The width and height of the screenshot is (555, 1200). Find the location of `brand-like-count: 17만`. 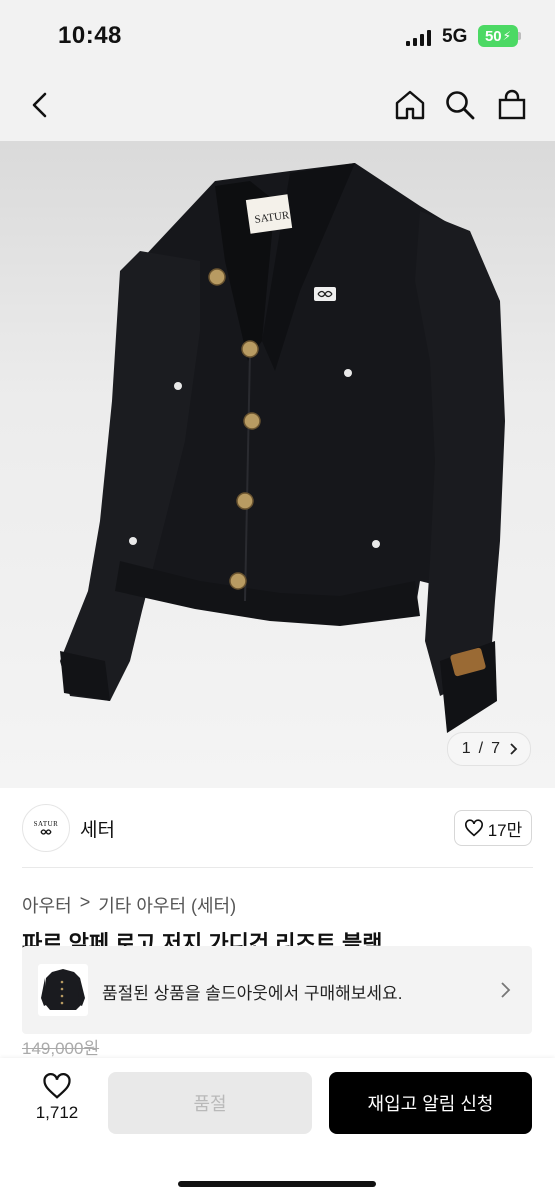

brand-like-count: 17만 is located at coordinates (505, 830).